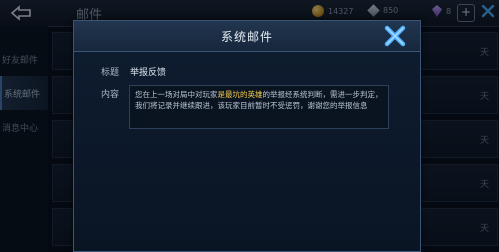 This screenshot has width=499, height=252. What do you see at coordinates (395, 36) in the screenshot?
I see `dialog-close-icon` at bounding box center [395, 36].